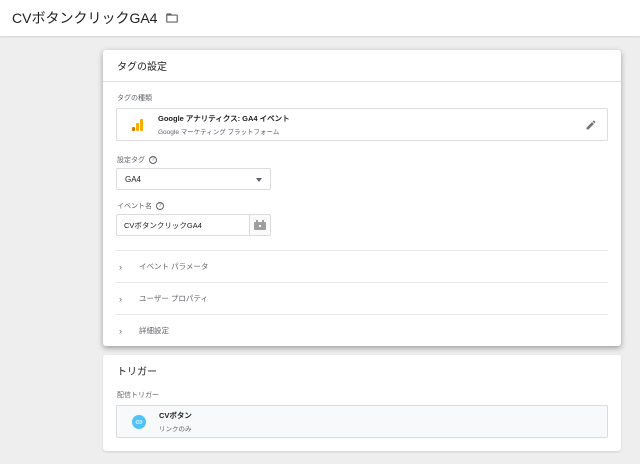  Describe the element at coordinates (134, 206) in the screenshot. I see `event-name-label-text: イベント名` at that location.